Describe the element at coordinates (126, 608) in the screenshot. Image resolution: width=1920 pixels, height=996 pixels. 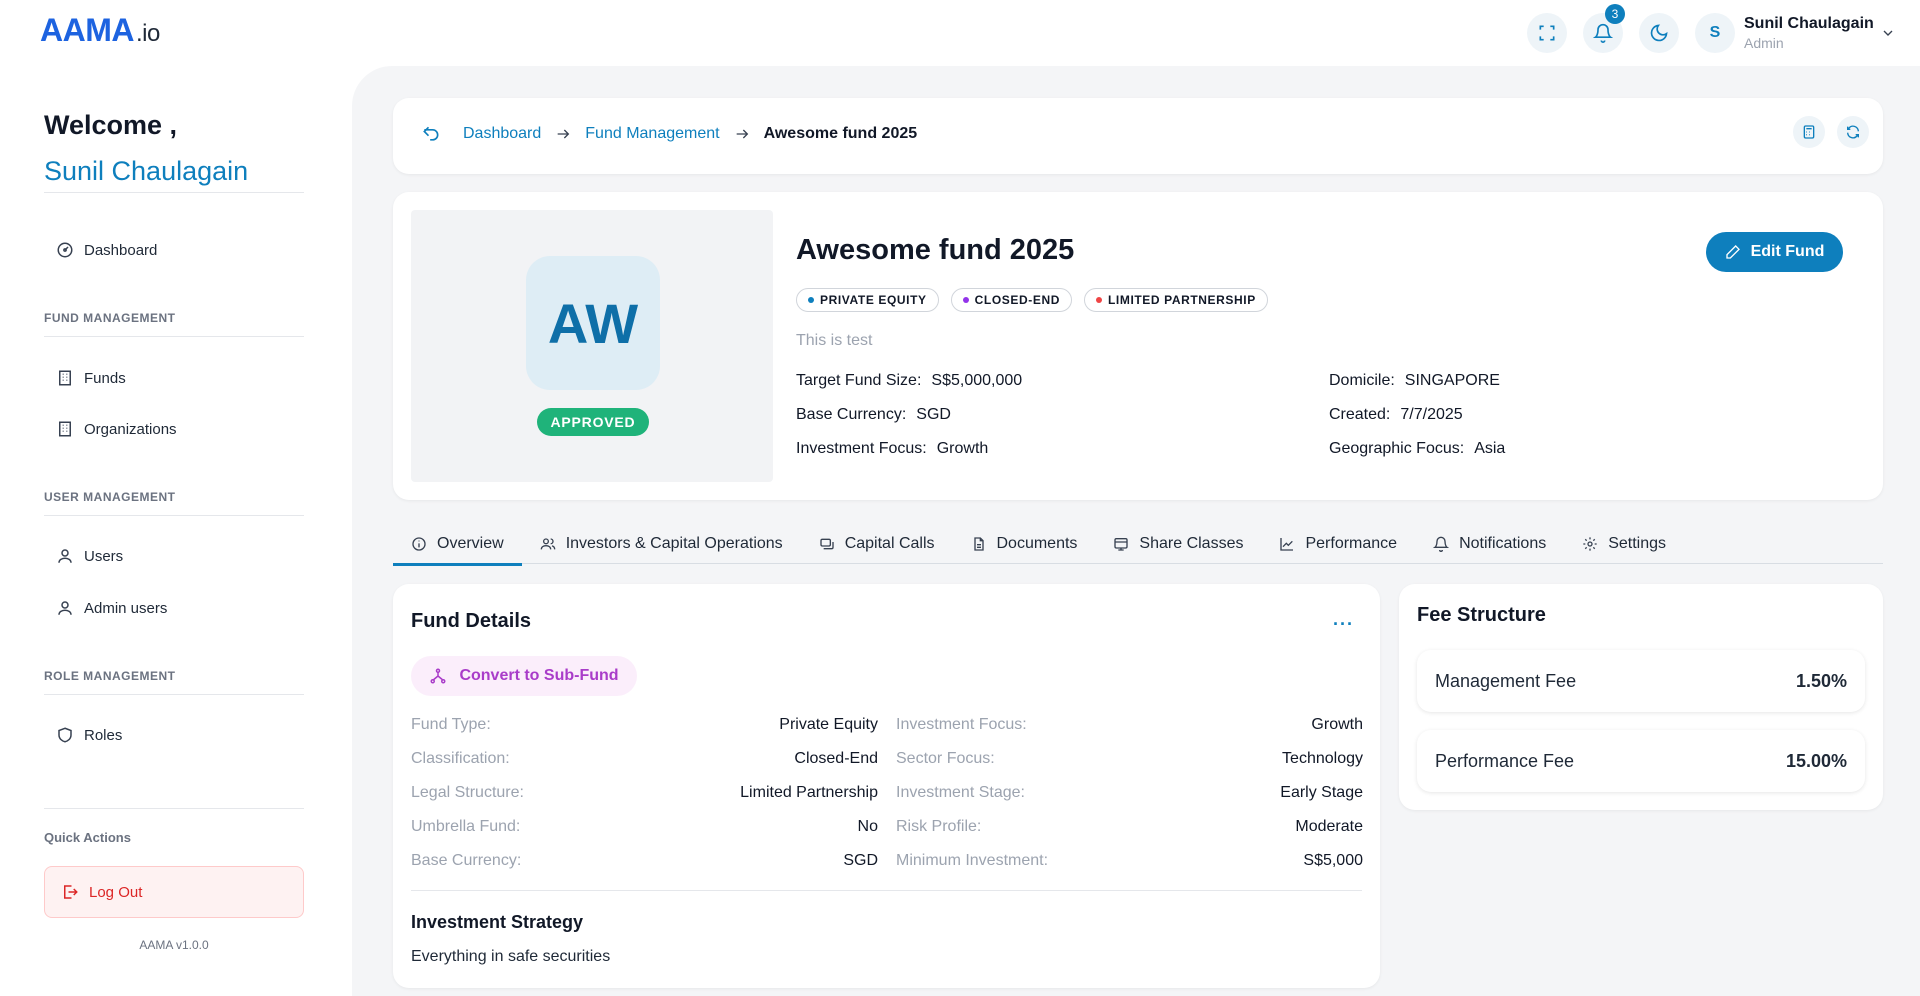
I see `sidebar-item-label: Admin users` at that location.